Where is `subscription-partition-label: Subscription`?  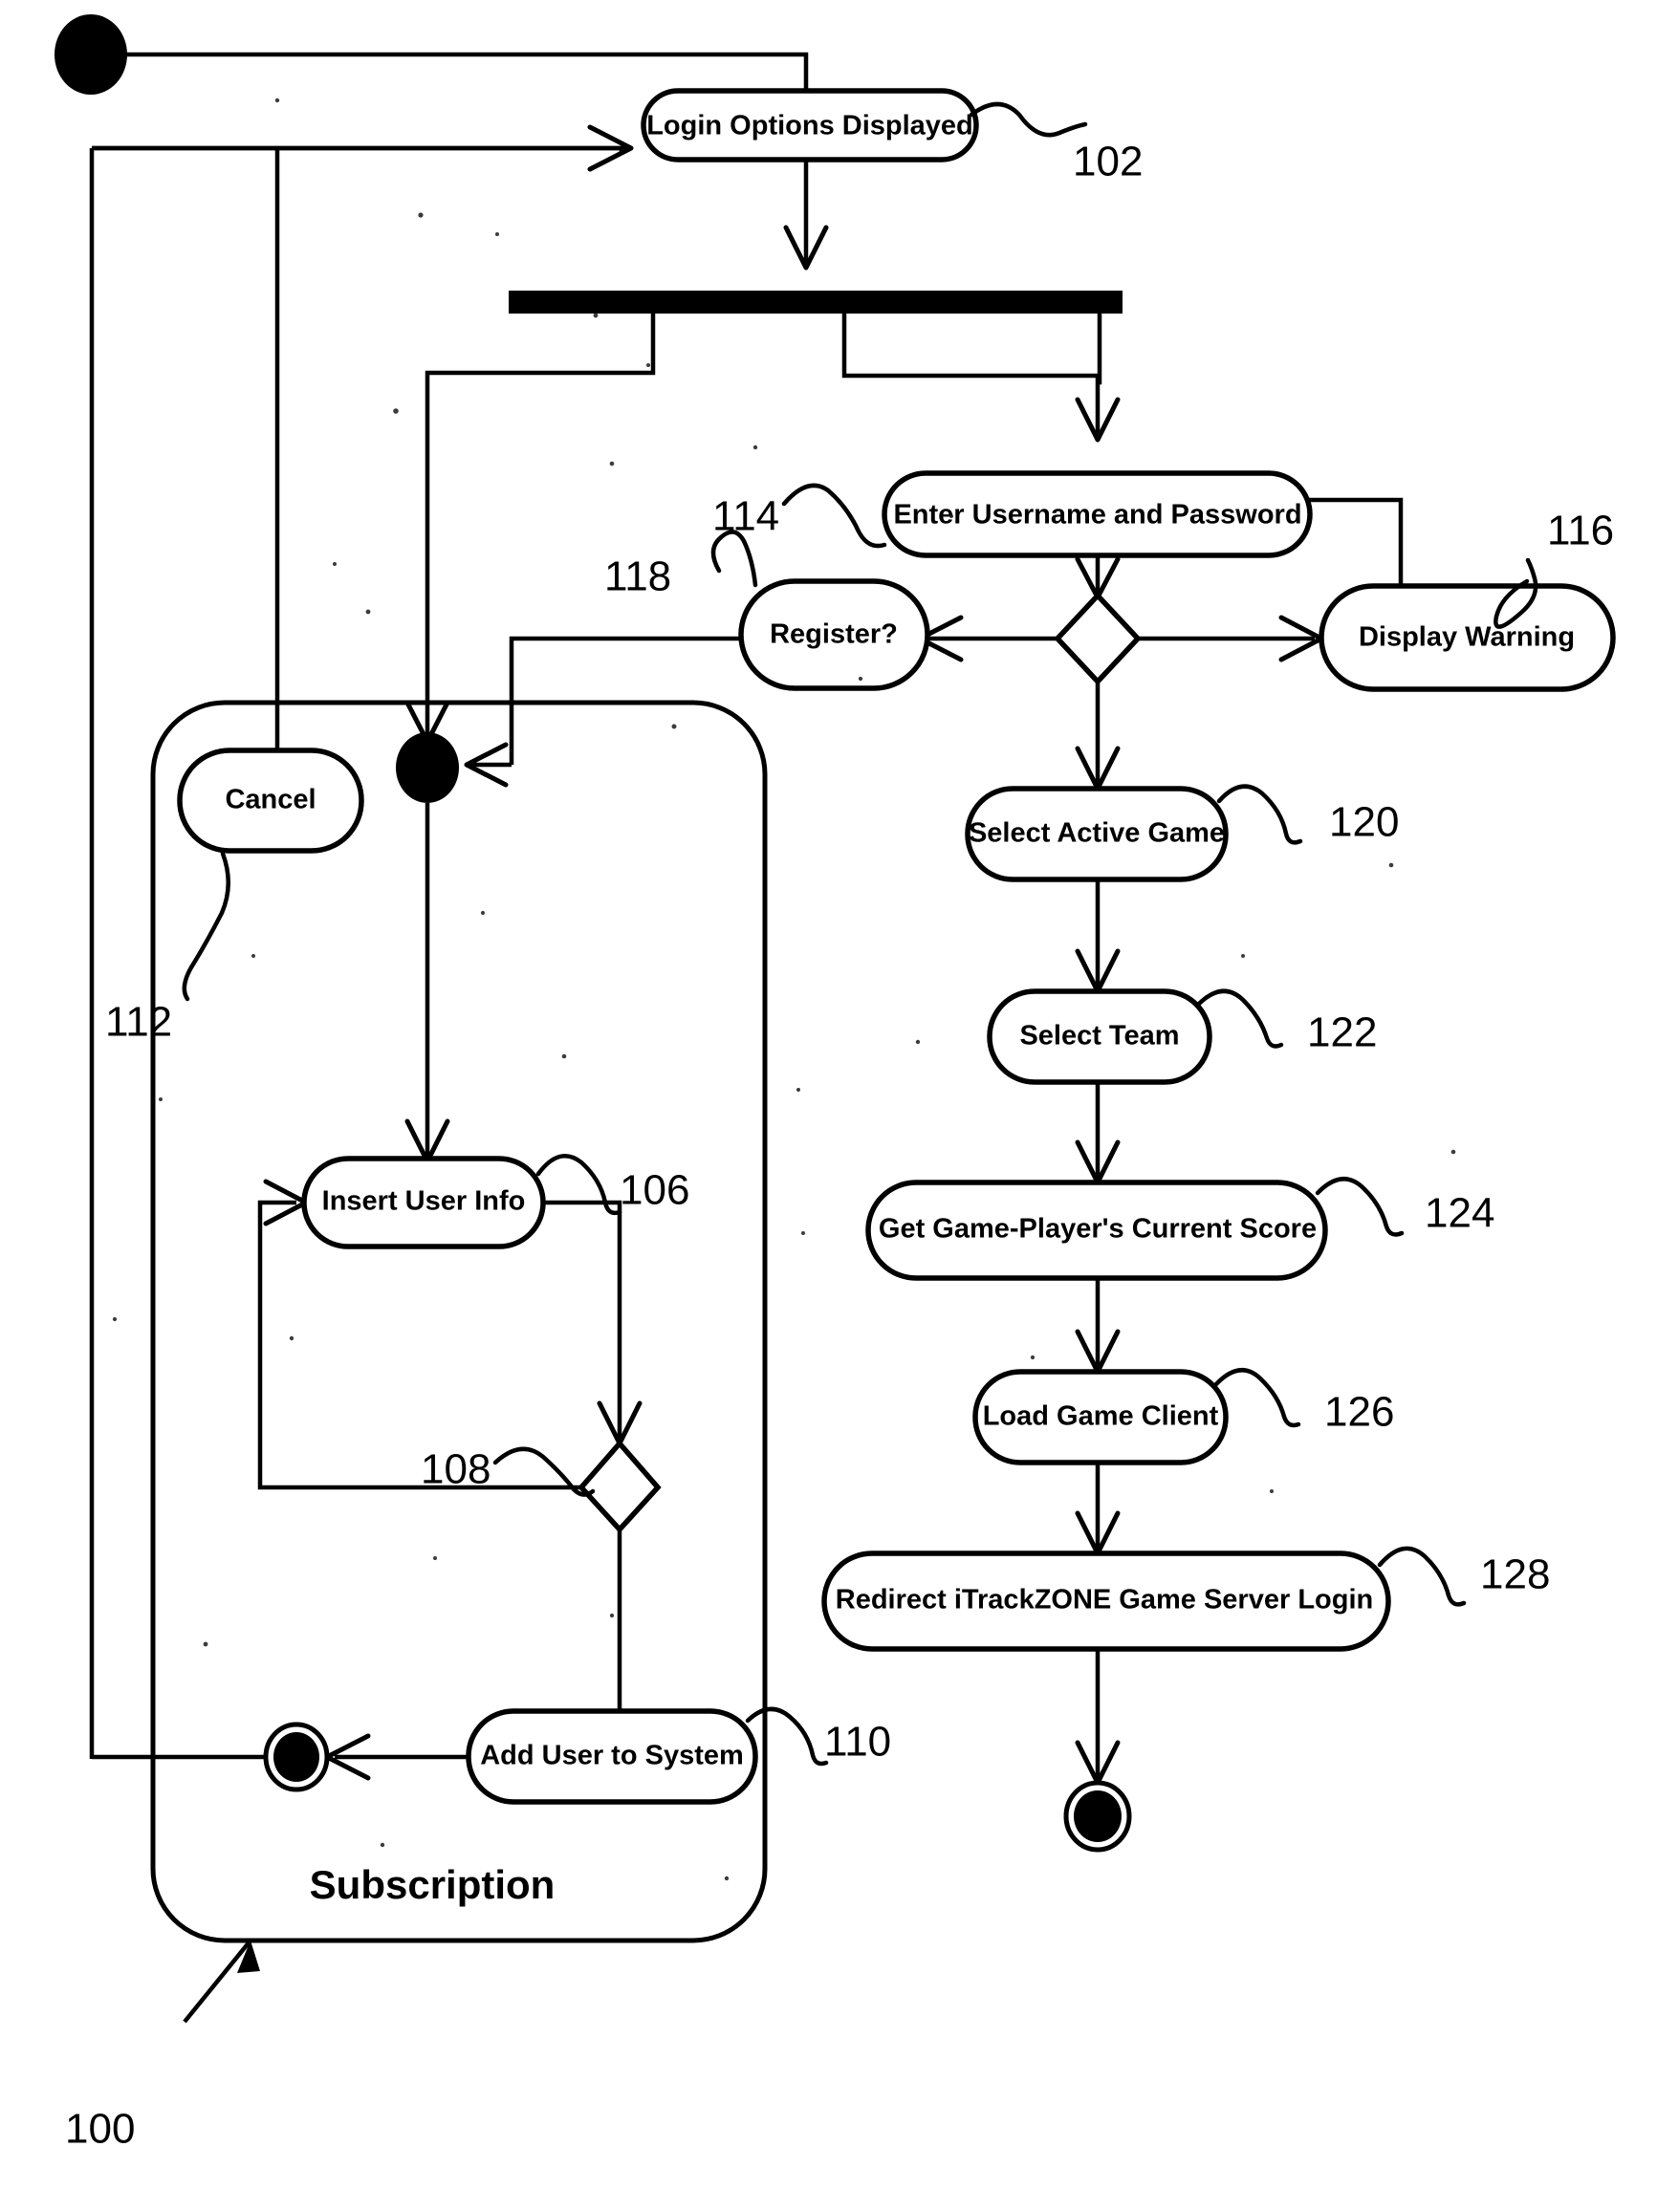
subscription-partition-label: Subscription is located at coordinates (433, 1885).